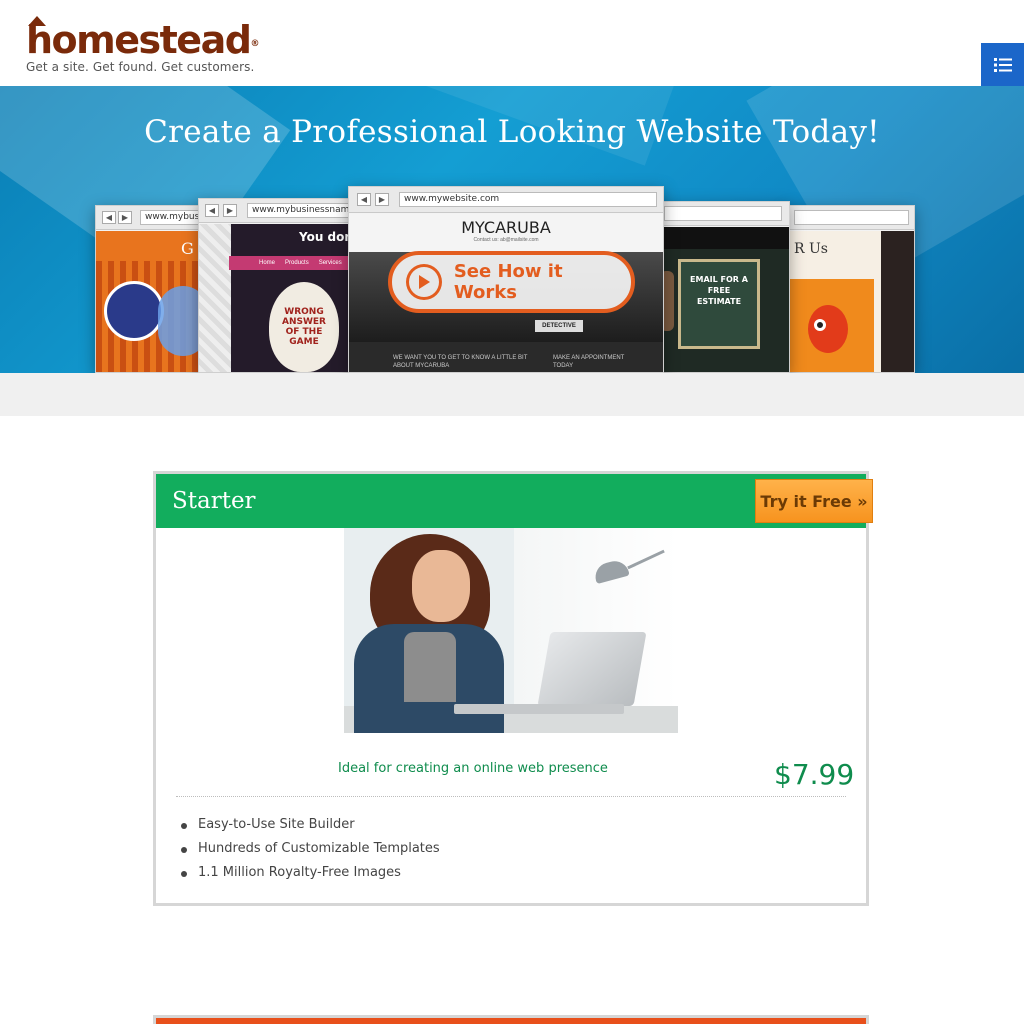  Describe the element at coordinates (309, 825) in the screenshot. I see `feature-item: Easy-to-Use Site Builder` at that location.